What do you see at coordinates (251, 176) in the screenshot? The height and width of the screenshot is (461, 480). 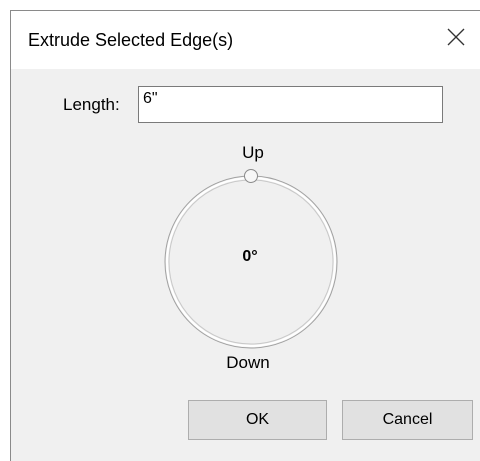 I see `dial-handle` at bounding box center [251, 176].